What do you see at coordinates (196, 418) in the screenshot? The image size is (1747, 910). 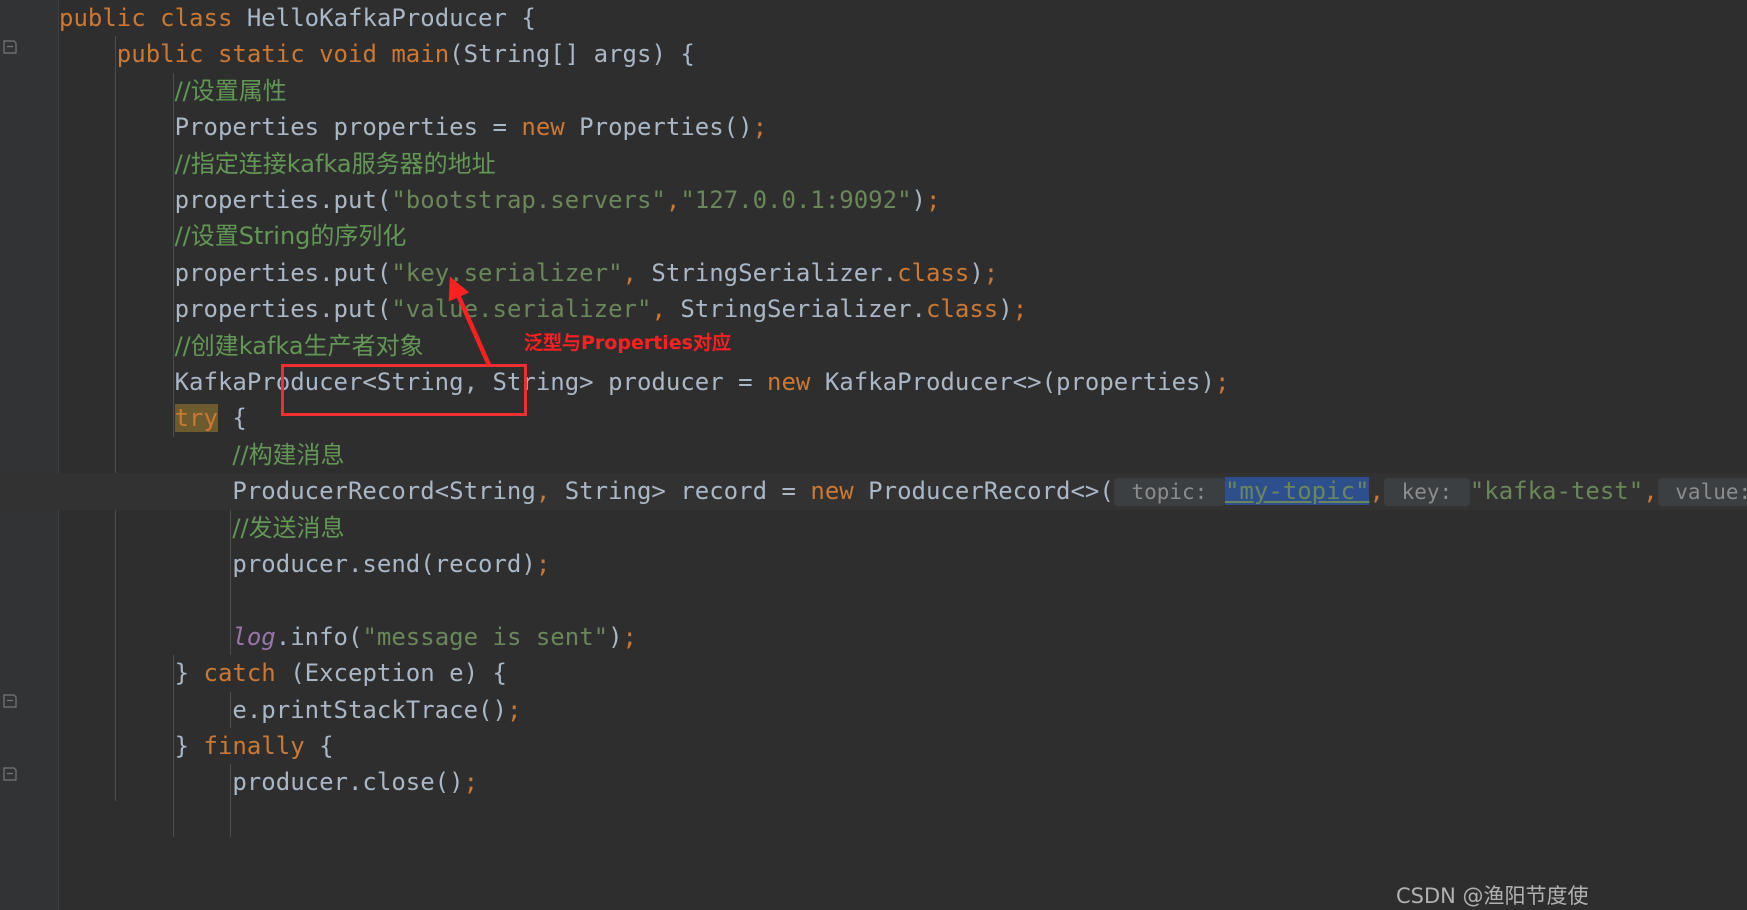 I see `code-token: try` at bounding box center [196, 418].